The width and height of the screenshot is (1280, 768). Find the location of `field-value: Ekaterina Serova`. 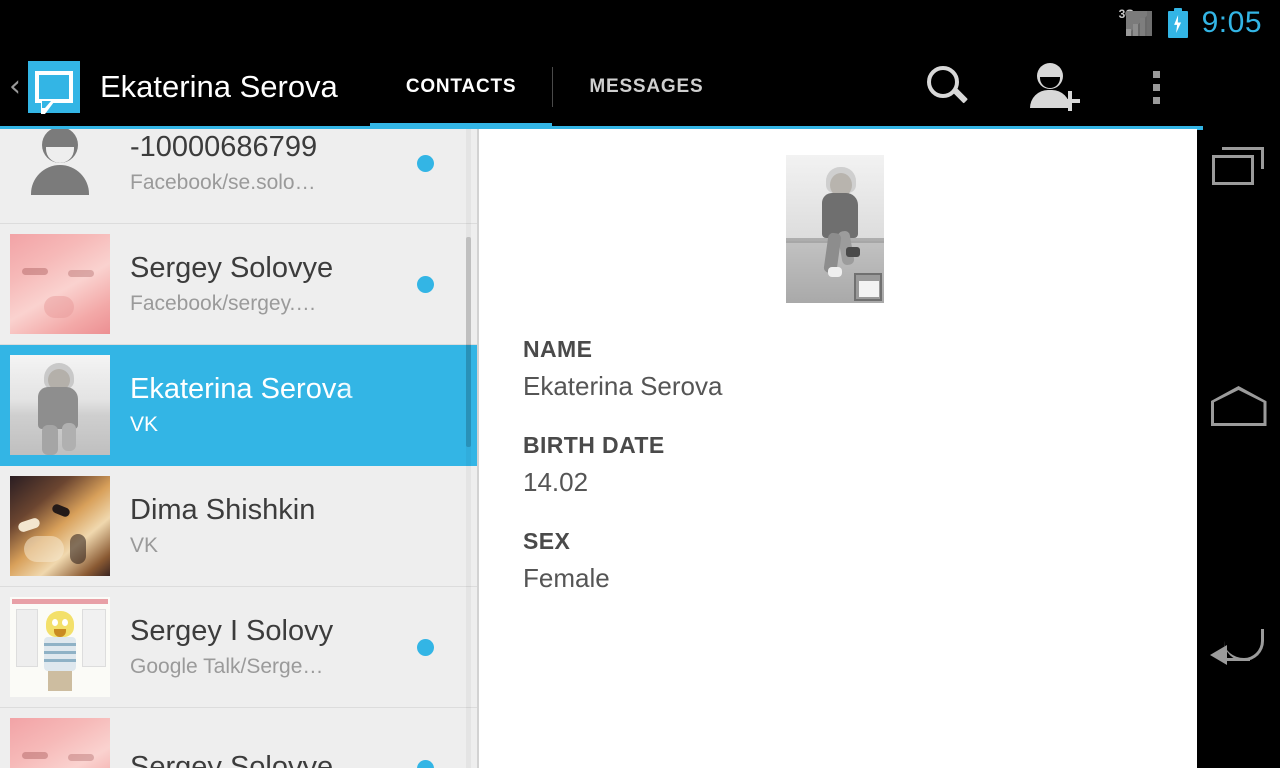

field-value: Ekaterina Serova is located at coordinates (623, 386).